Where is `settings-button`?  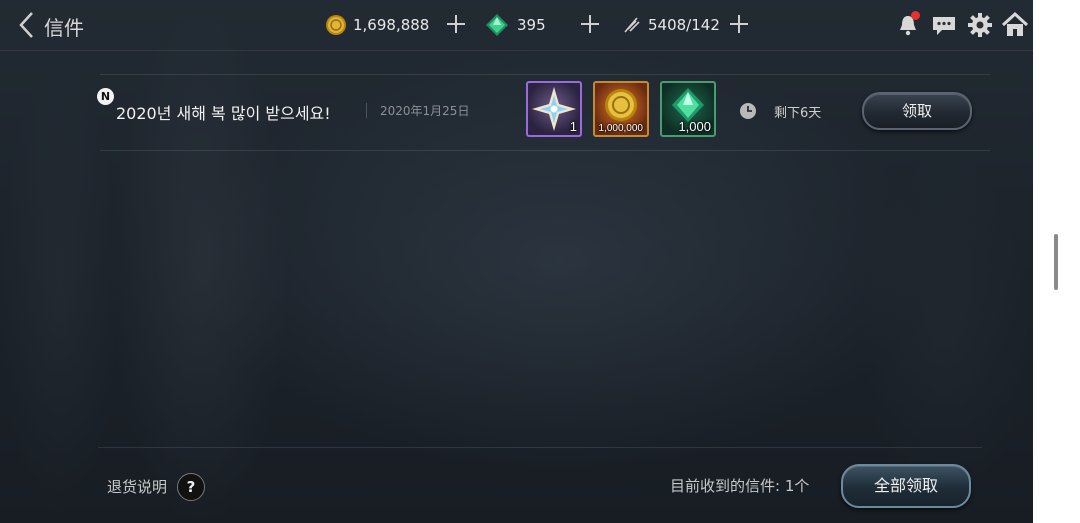 settings-button is located at coordinates (980, 25).